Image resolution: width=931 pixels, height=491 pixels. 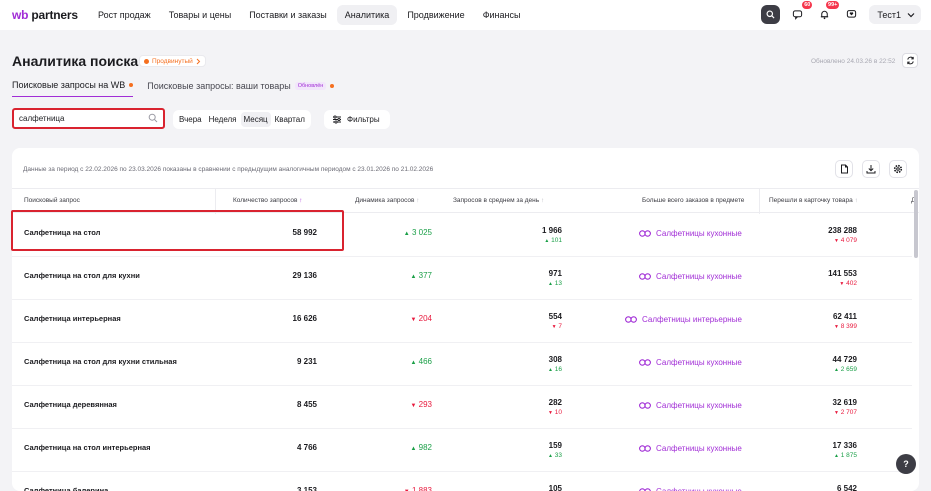 What do you see at coordinates (69, 85) in the screenshot?
I see `tab-wb-queries-label: Поисковые запросы на WB` at bounding box center [69, 85].